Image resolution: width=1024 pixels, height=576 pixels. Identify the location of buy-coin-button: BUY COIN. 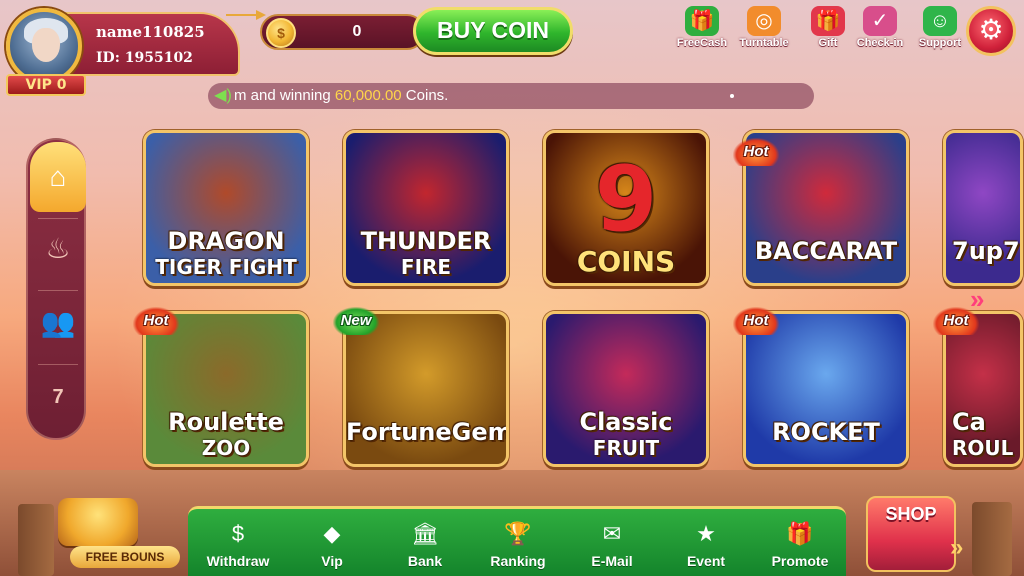
(493, 31).